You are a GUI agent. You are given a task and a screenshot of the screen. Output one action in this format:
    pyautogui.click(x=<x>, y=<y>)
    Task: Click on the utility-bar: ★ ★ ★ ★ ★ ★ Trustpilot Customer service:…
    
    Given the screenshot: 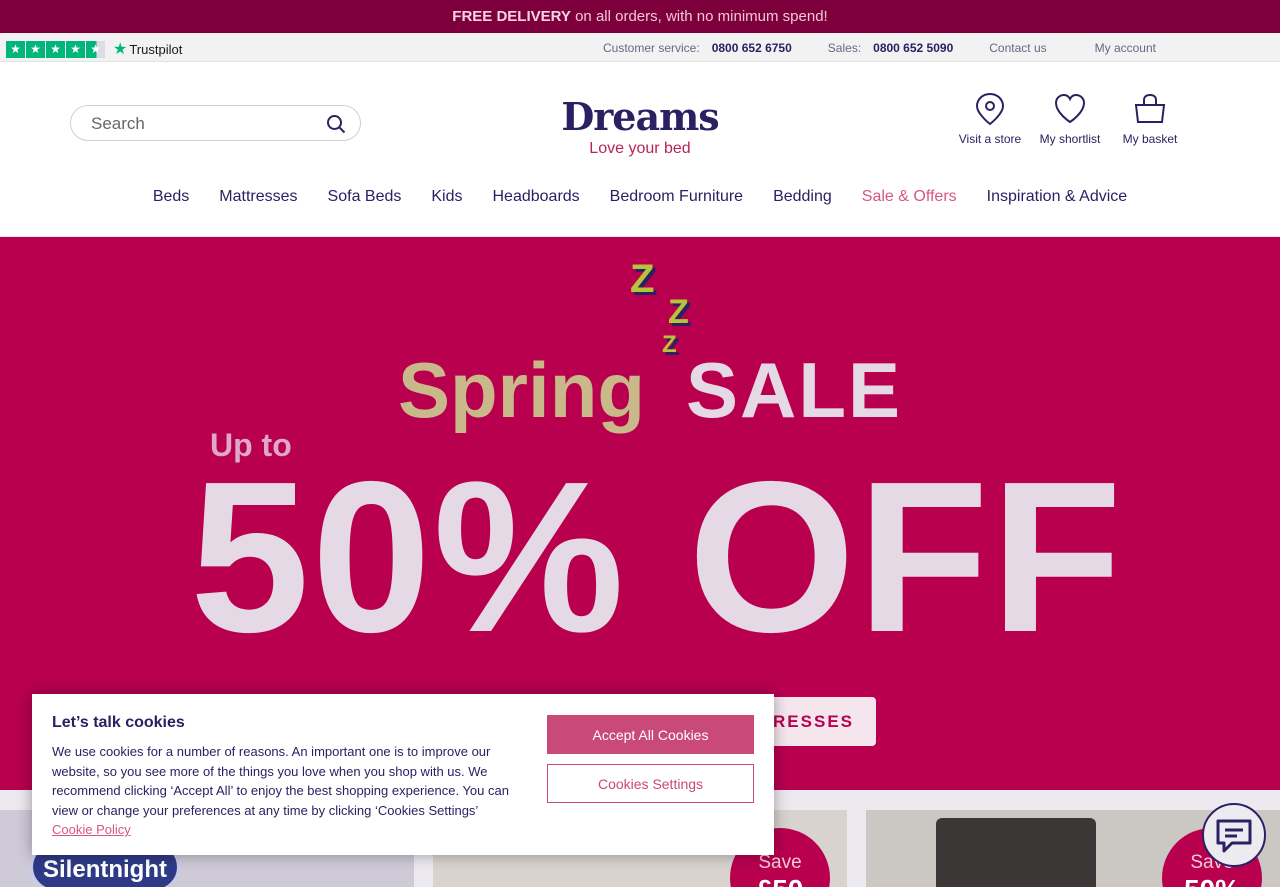 What is the action you would take?
    pyautogui.click(x=640, y=47)
    